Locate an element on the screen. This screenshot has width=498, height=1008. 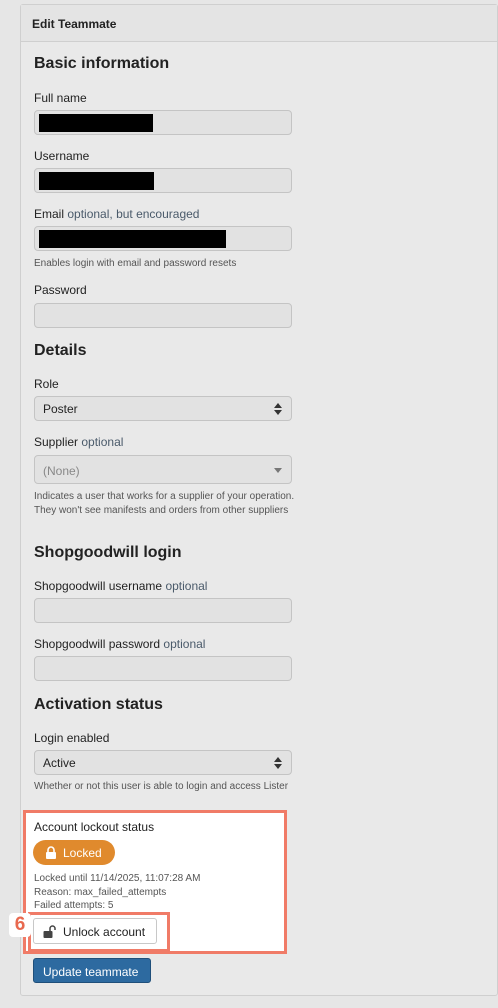
chevron-down-icon is located at coordinates (278, 470).